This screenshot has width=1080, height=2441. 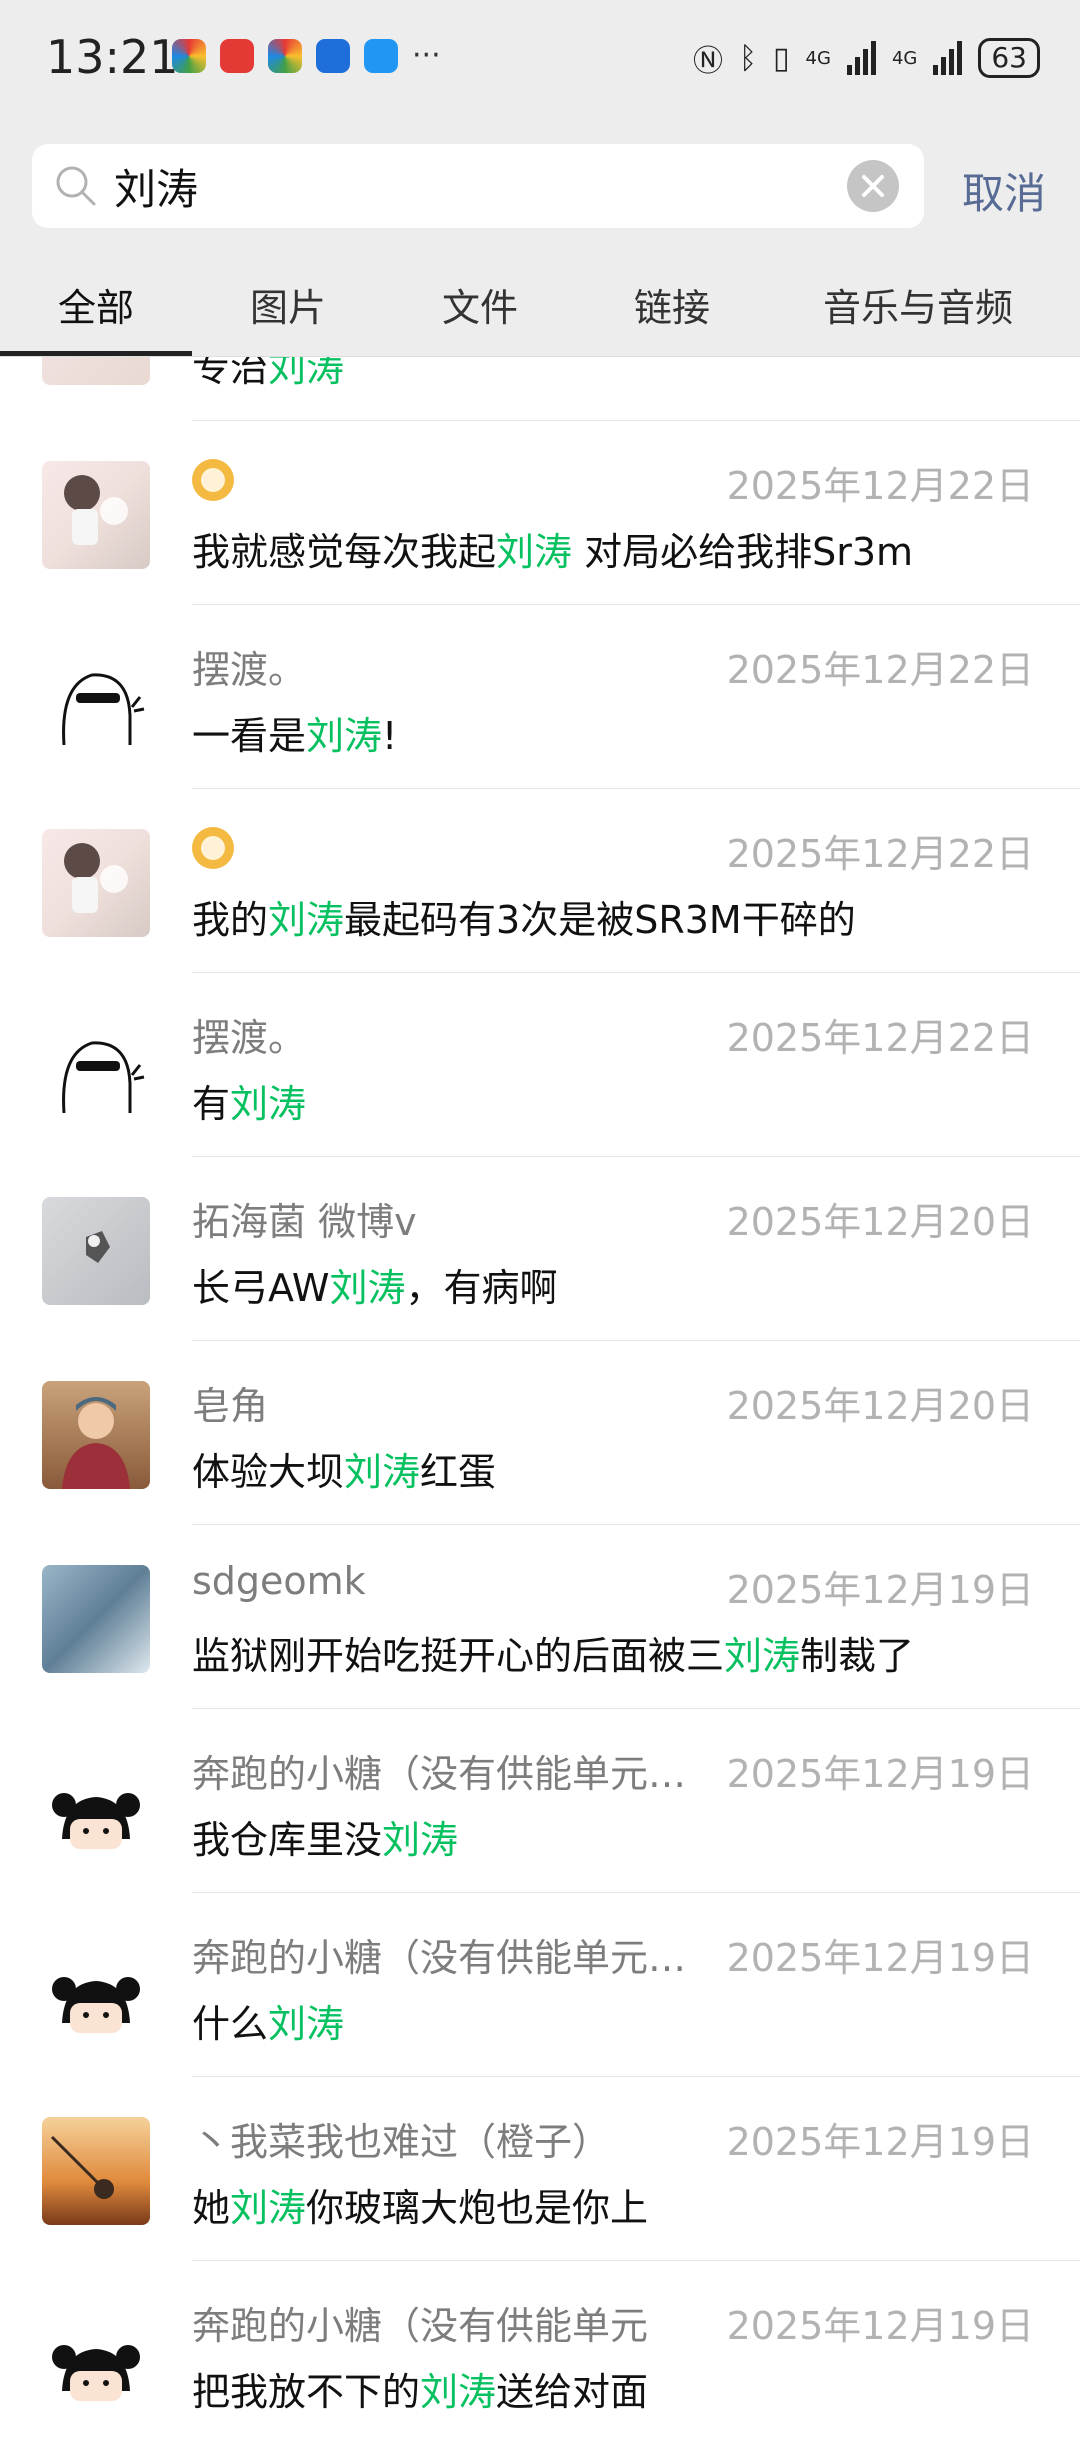 I want to click on result-row: 摆渡。 2025年12月22日 有刘涛, so click(x=540, y=1065).